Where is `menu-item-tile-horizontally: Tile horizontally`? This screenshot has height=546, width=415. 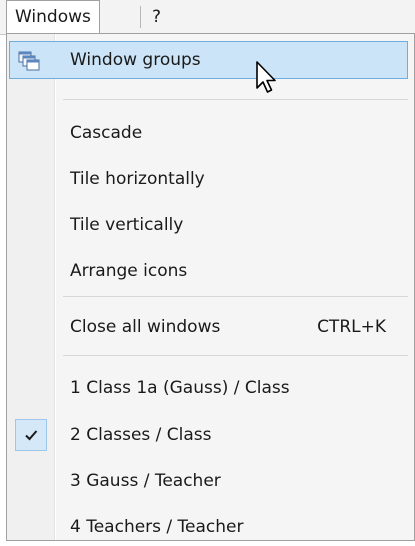
menu-item-tile-horizontally: Tile horizontally is located at coordinates (208, 179).